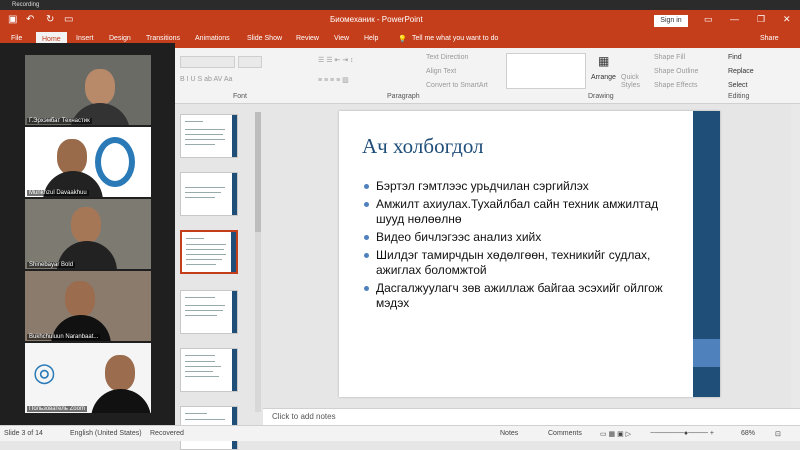 Image resolution: width=800 pixels, height=450 pixels. What do you see at coordinates (778, 434) in the screenshot?
I see `fit-slide-icon: ⊡` at bounding box center [778, 434].